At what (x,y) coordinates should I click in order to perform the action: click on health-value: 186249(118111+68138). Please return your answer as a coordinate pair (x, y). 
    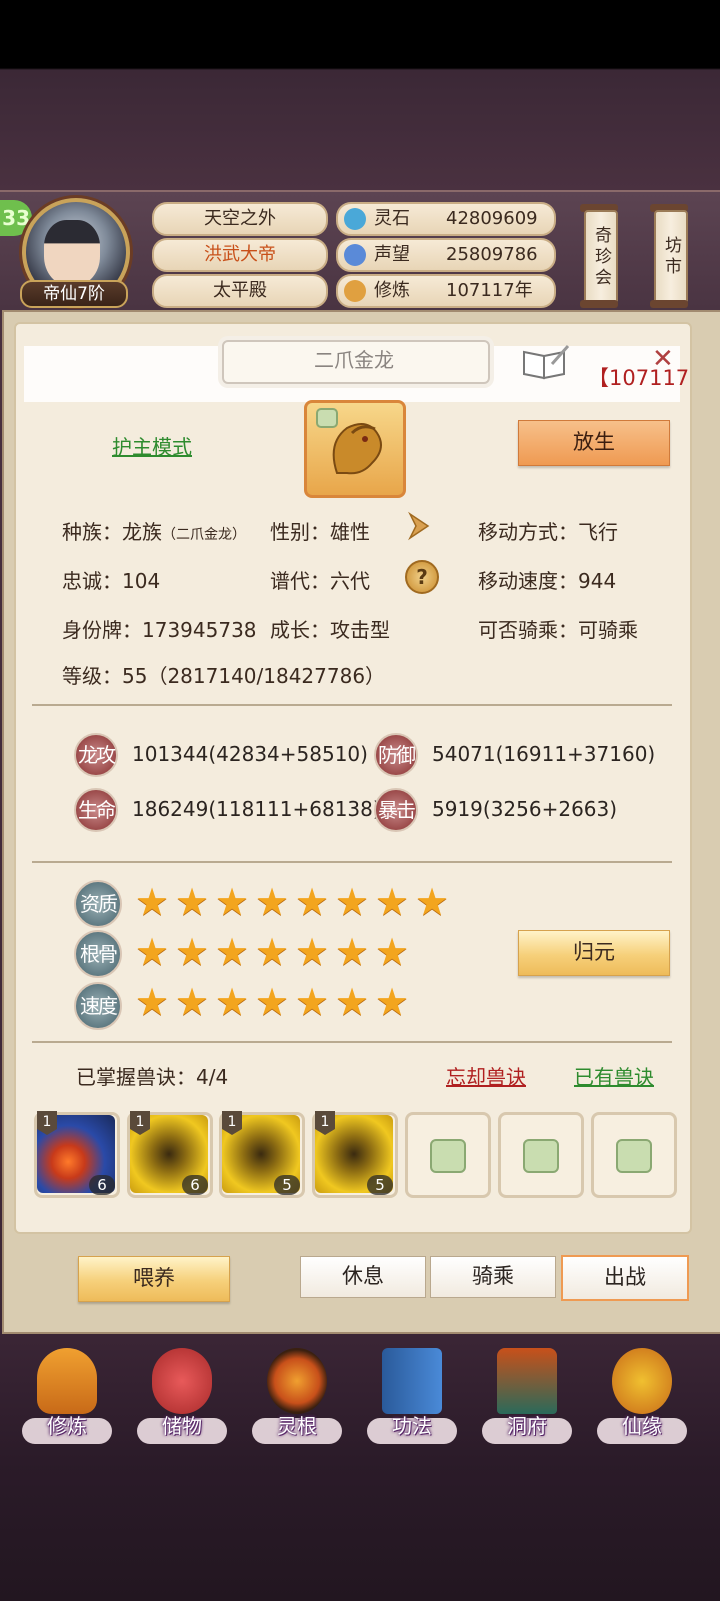
    Looking at the image, I should click on (256, 809).